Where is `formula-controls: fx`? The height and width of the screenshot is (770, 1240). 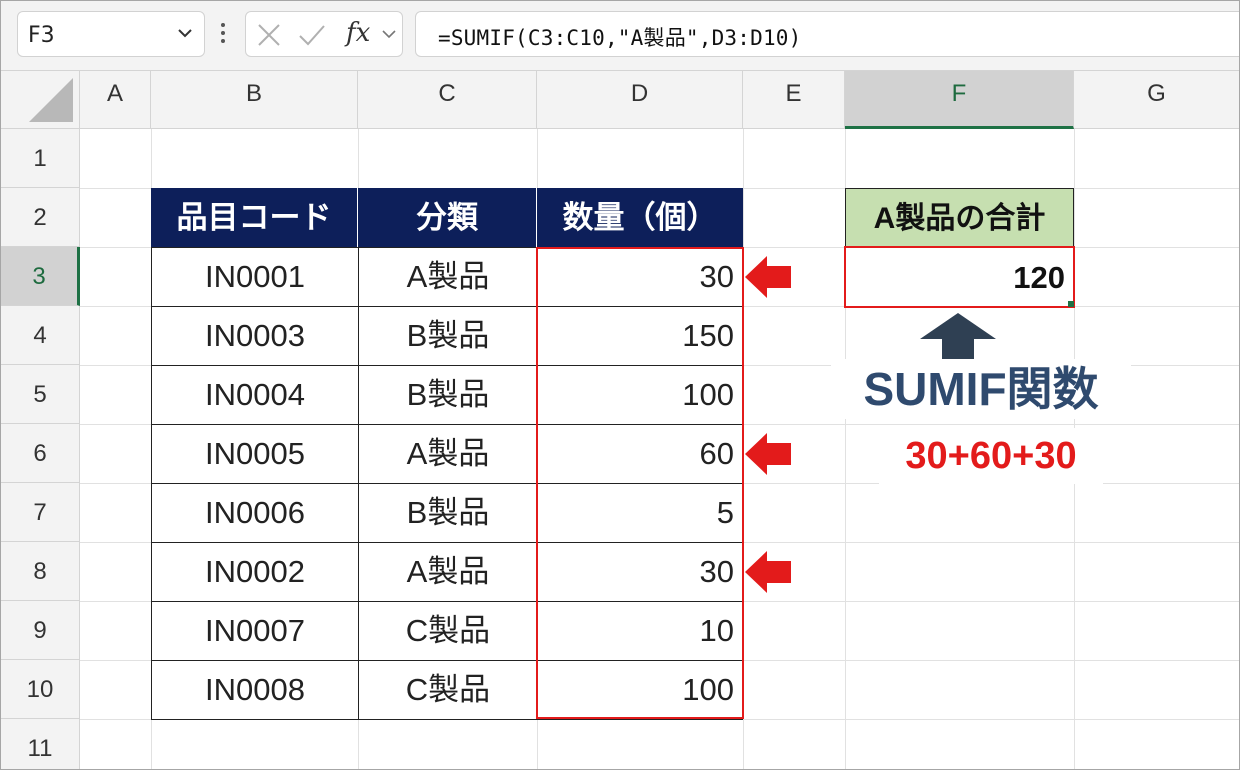
formula-controls: fx is located at coordinates (324, 34).